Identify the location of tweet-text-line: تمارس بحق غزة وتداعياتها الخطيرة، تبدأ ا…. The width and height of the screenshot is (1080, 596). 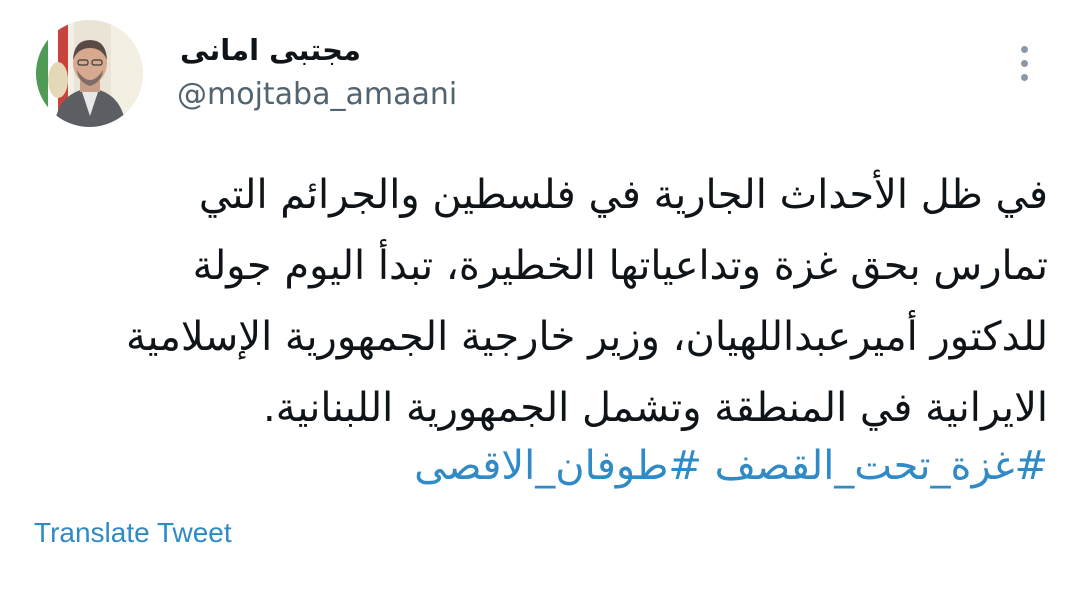
(620, 266).